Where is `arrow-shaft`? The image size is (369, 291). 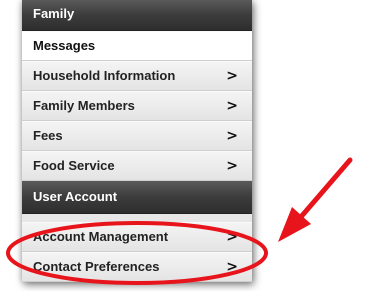
arrow-shaft is located at coordinates (325, 189).